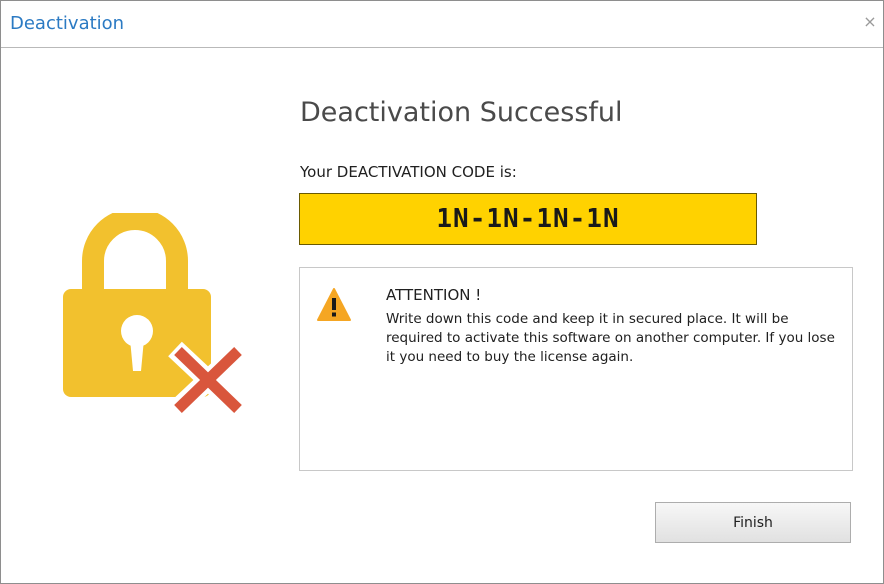 Image resolution: width=884 pixels, height=584 pixels. I want to click on finish-button: Finish, so click(753, 522).